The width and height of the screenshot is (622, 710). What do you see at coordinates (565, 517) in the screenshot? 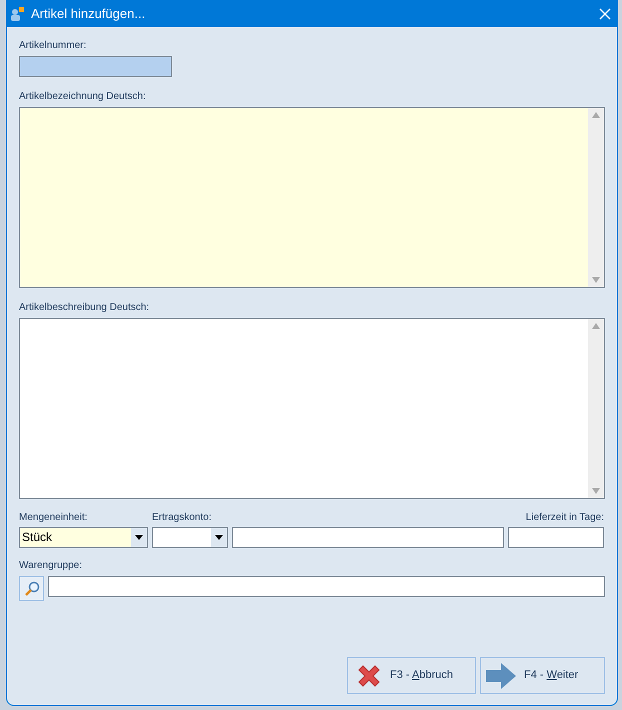
I see `field-label: Lieferzeit in Tage:` at bounding box center [565, 517].